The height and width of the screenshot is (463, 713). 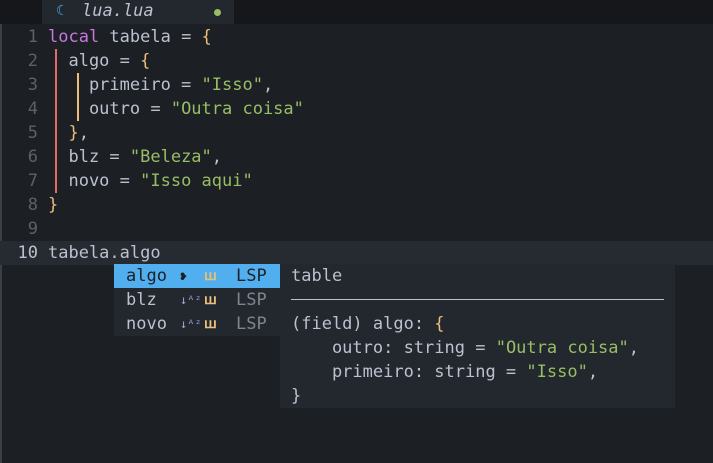 I want to click on code-line: 2 algo = {, so click(x=356, y=61).